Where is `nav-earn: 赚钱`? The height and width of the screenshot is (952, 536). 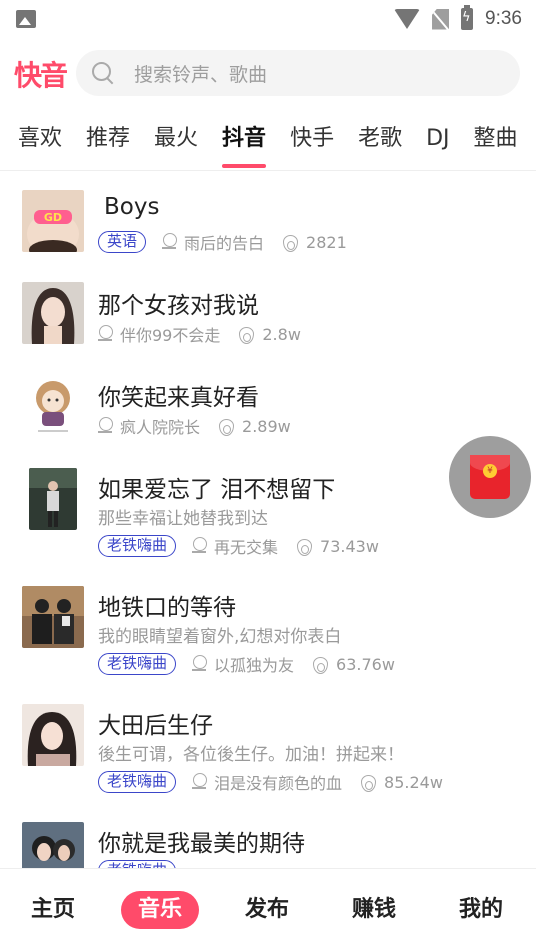
nav-earn: 赚钱 is located at coordinates (374, 910).